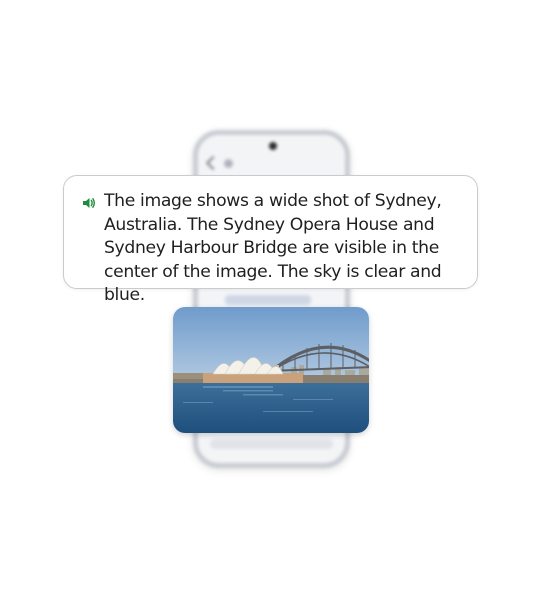 This screenshot has height=600, width=541. I want to click on phone-top-bar, so click(270, 163).